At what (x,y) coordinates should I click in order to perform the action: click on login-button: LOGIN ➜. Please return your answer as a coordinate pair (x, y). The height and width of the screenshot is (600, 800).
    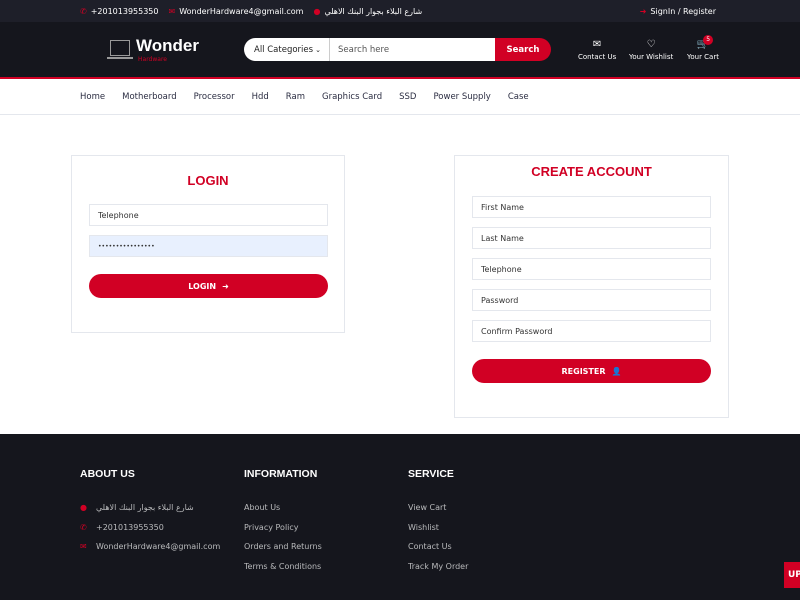
    Looking at the image, I should click on (208, 286).